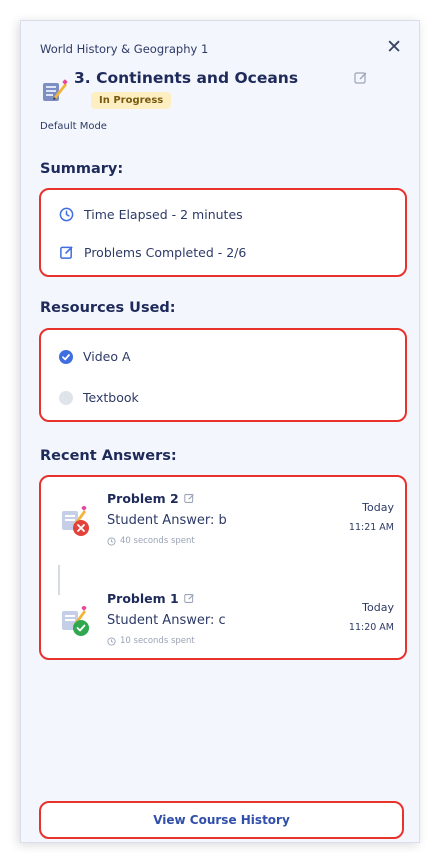  What do you see at coordinates (66, 252) in the screenshot?
I see `problems-icon` at bounding box center [66, 252].